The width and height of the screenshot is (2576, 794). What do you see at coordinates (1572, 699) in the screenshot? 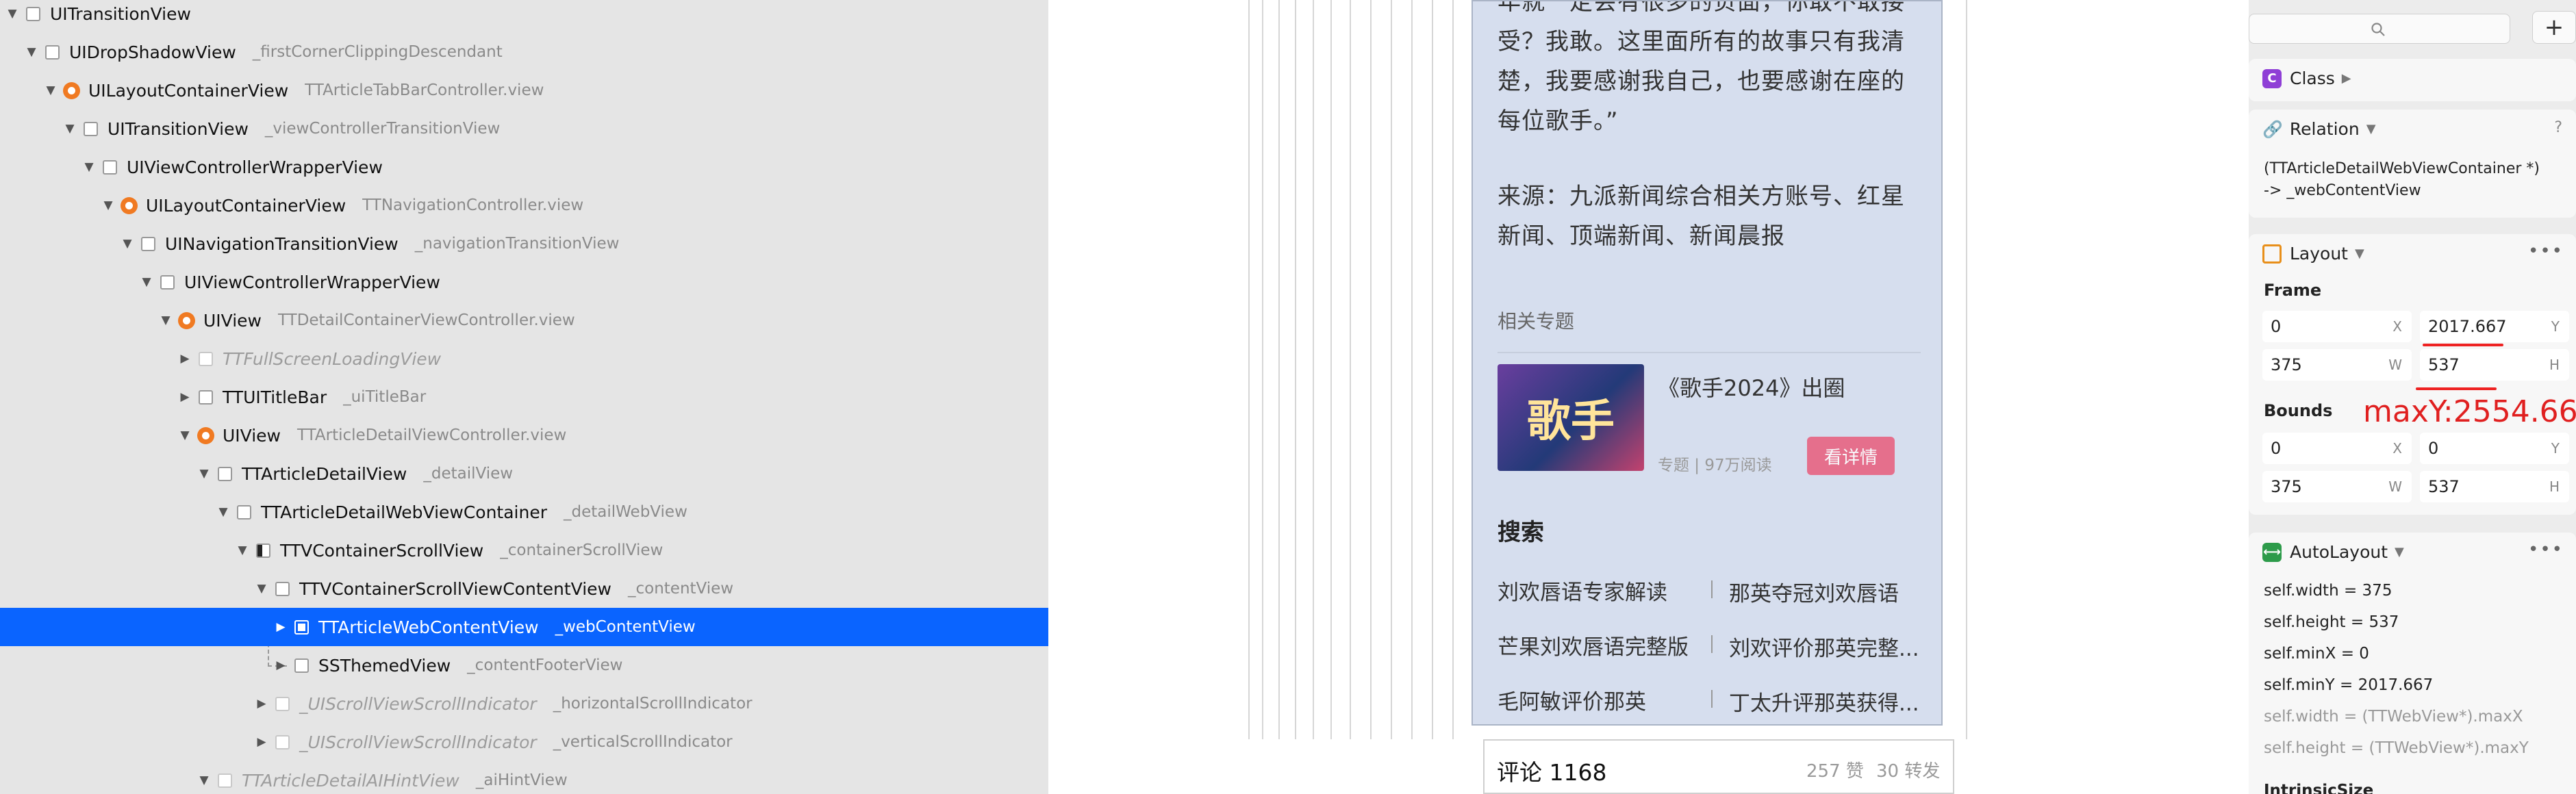
I see `search-suggestion: 毛阿敏评价那英` at bounding box center [1572, 699].